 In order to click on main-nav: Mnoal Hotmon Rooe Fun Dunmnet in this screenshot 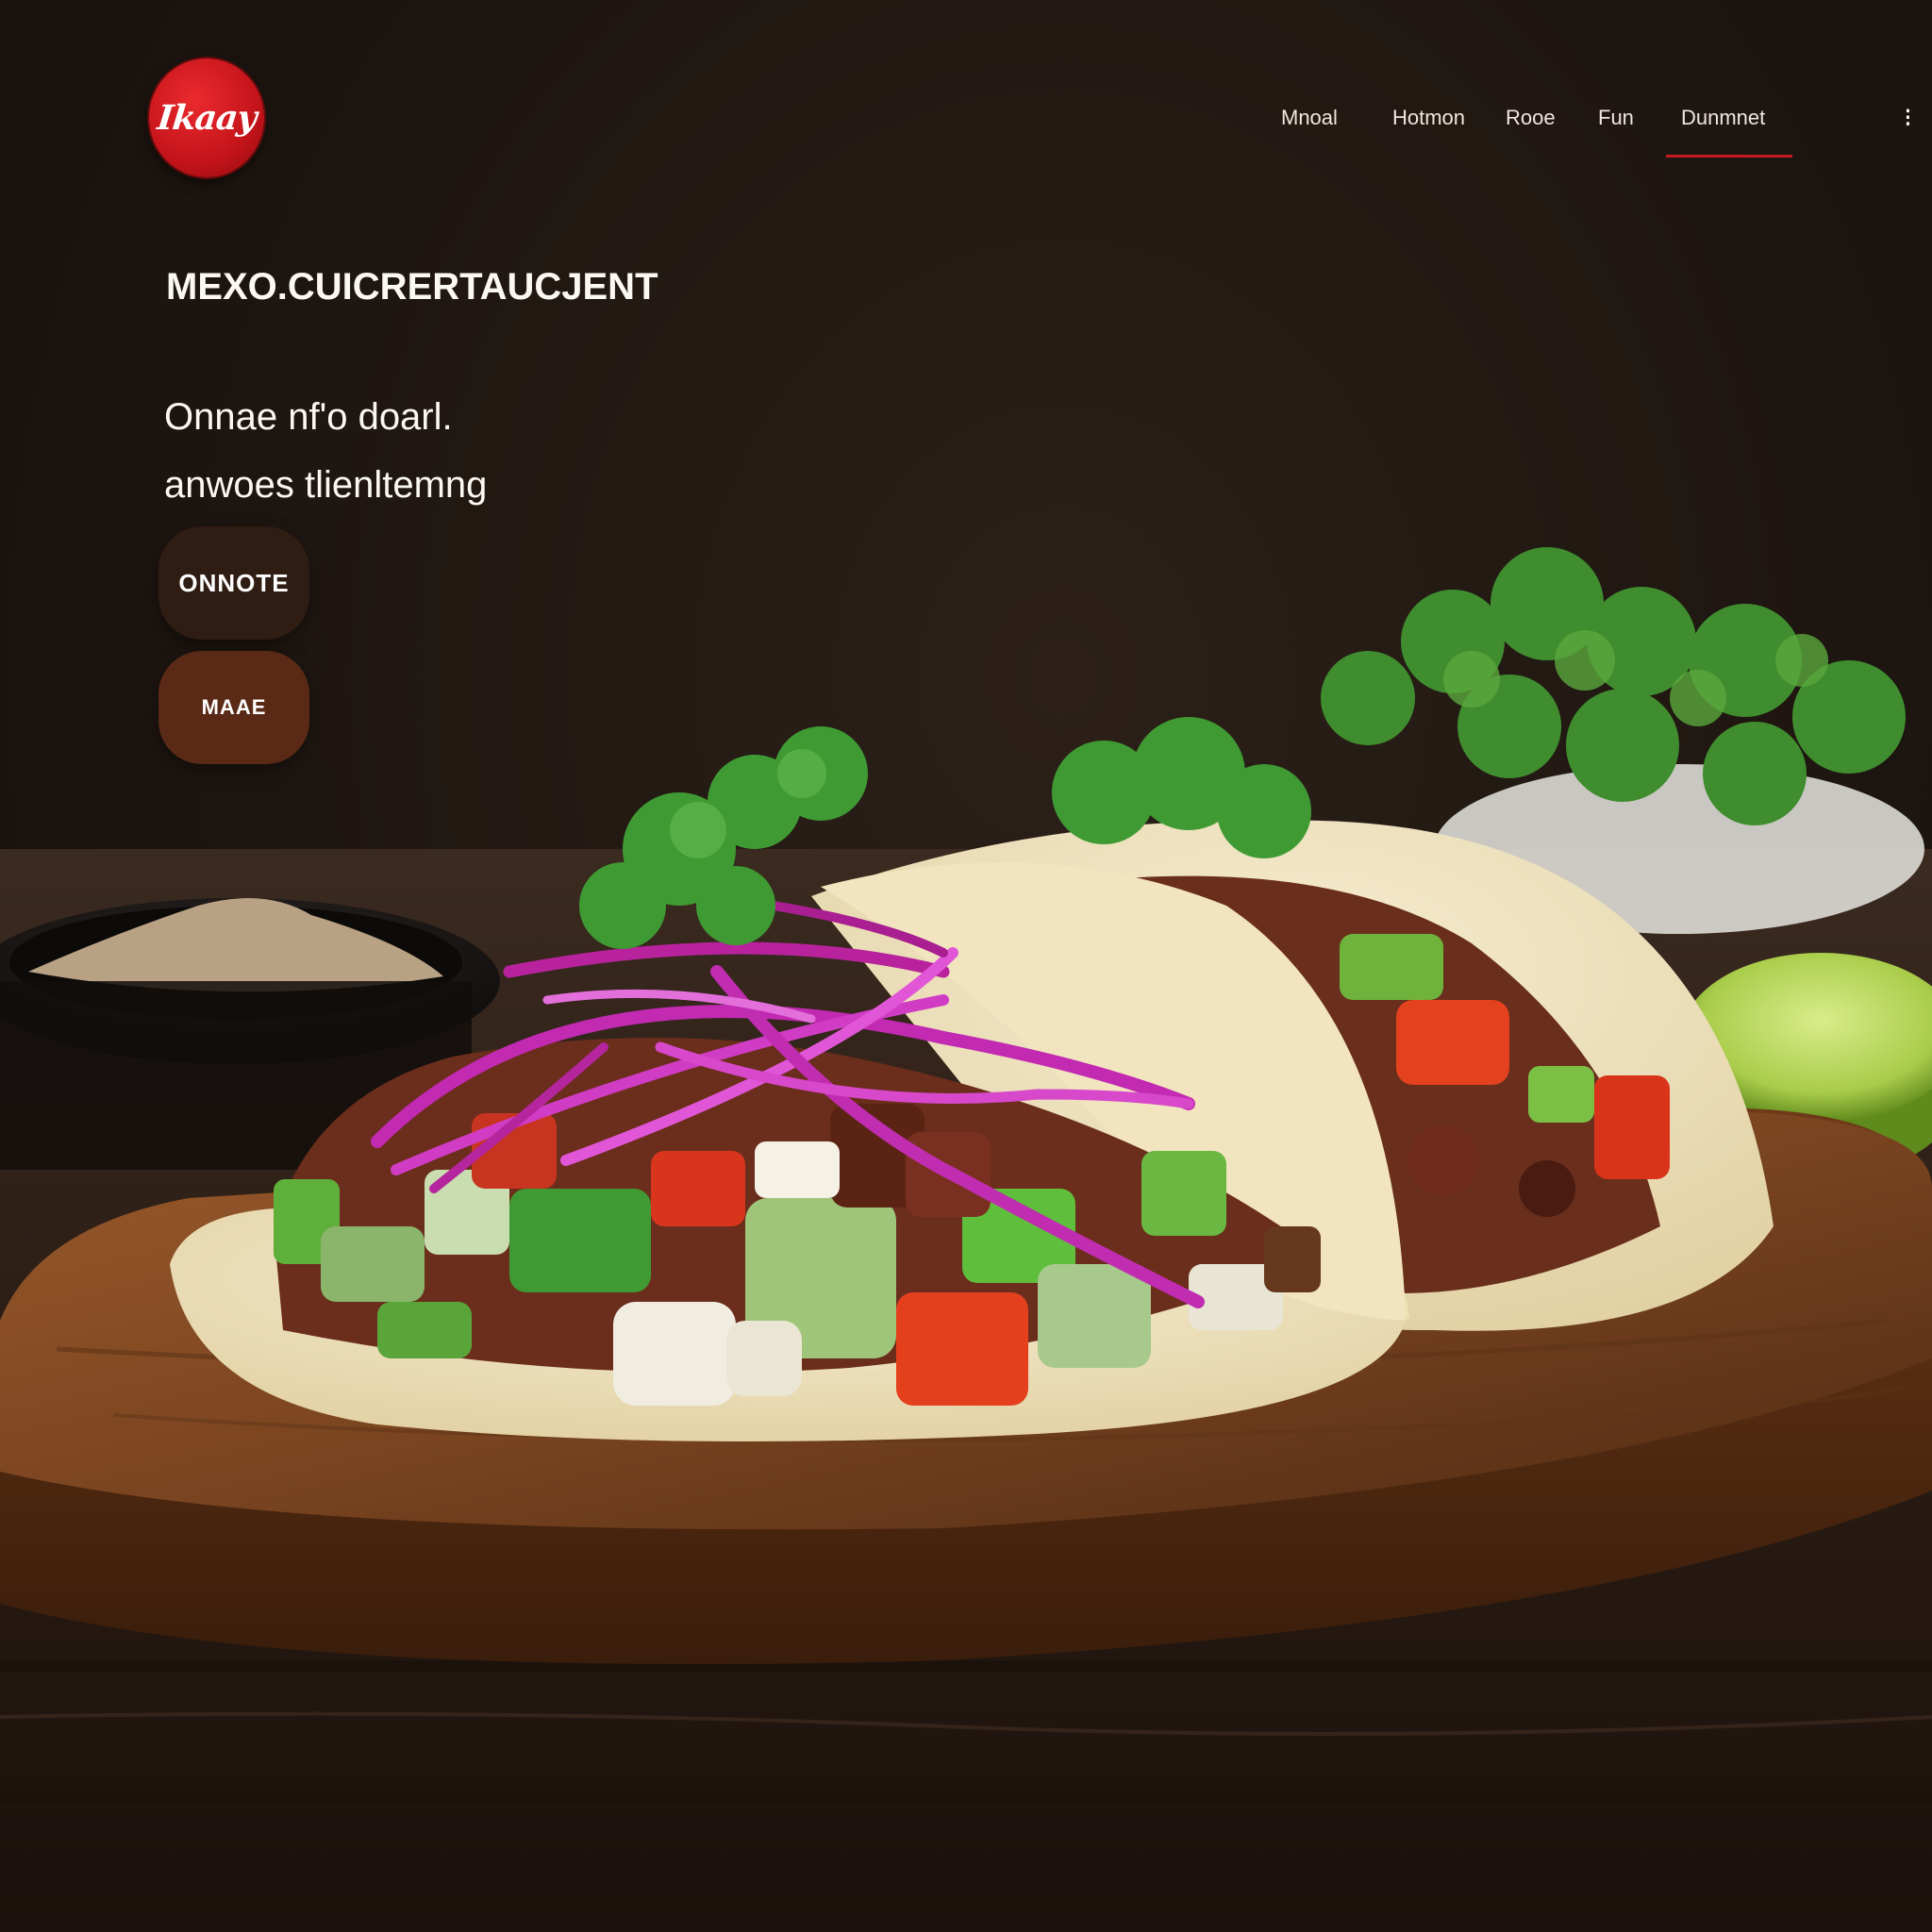, I will do `click(966, 134)`.